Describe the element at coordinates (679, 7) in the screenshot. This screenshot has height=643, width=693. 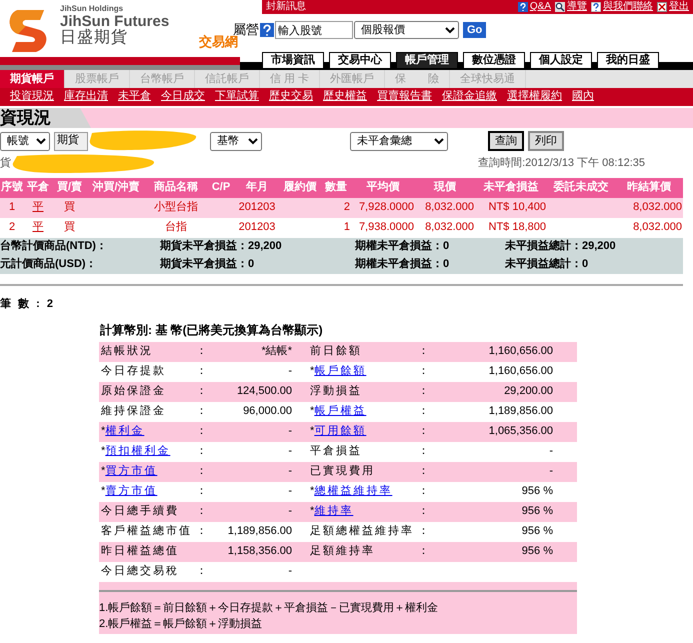
I see `top-link: 登出` at that location.